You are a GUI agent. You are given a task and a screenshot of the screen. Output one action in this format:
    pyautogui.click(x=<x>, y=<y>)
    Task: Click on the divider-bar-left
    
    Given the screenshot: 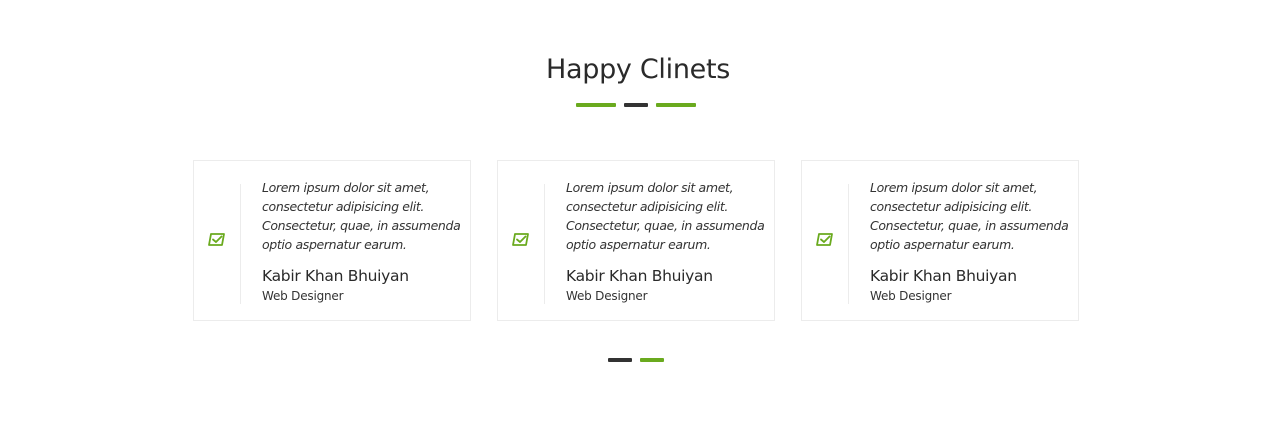 What is the action you would take?
    pyautogui.click(x=596, y=105)
    